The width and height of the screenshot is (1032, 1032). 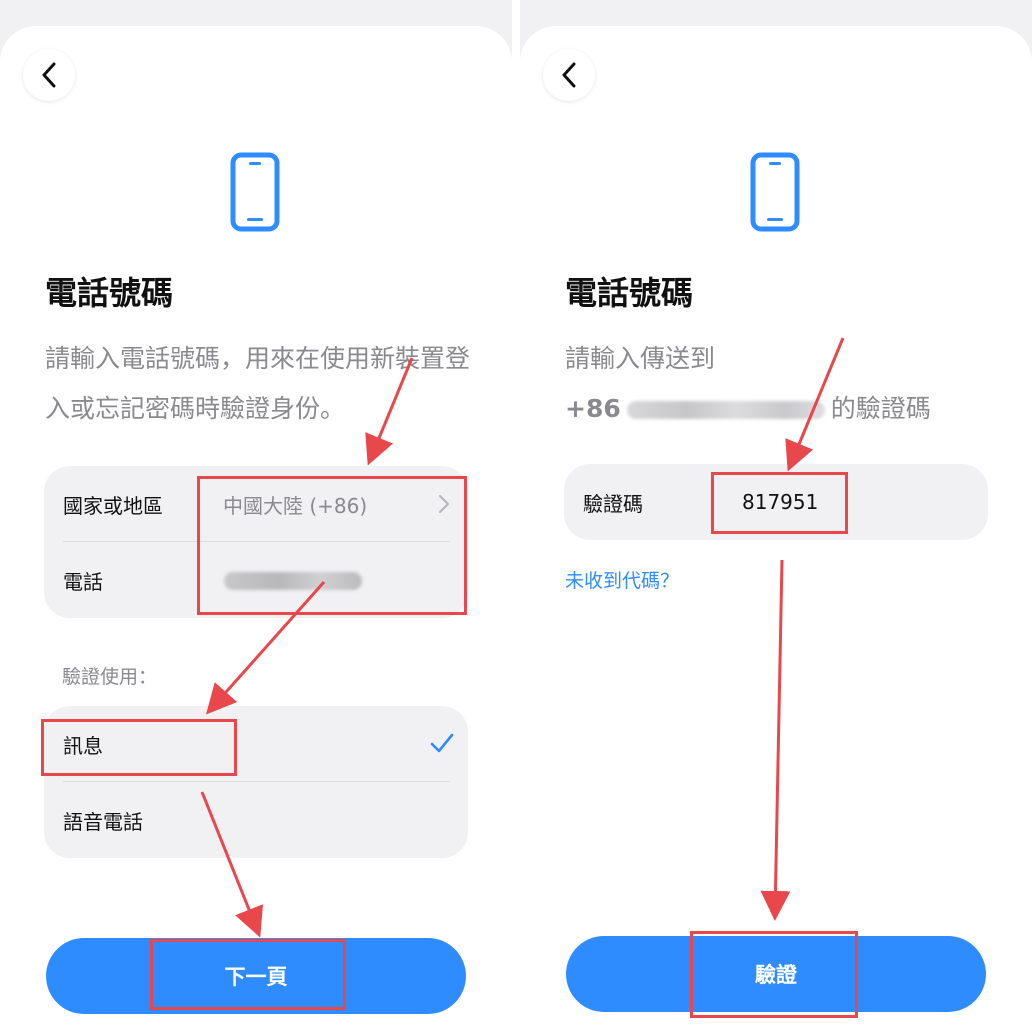 I want to click on option-label: 語音電話, so click(x=103, y=821).